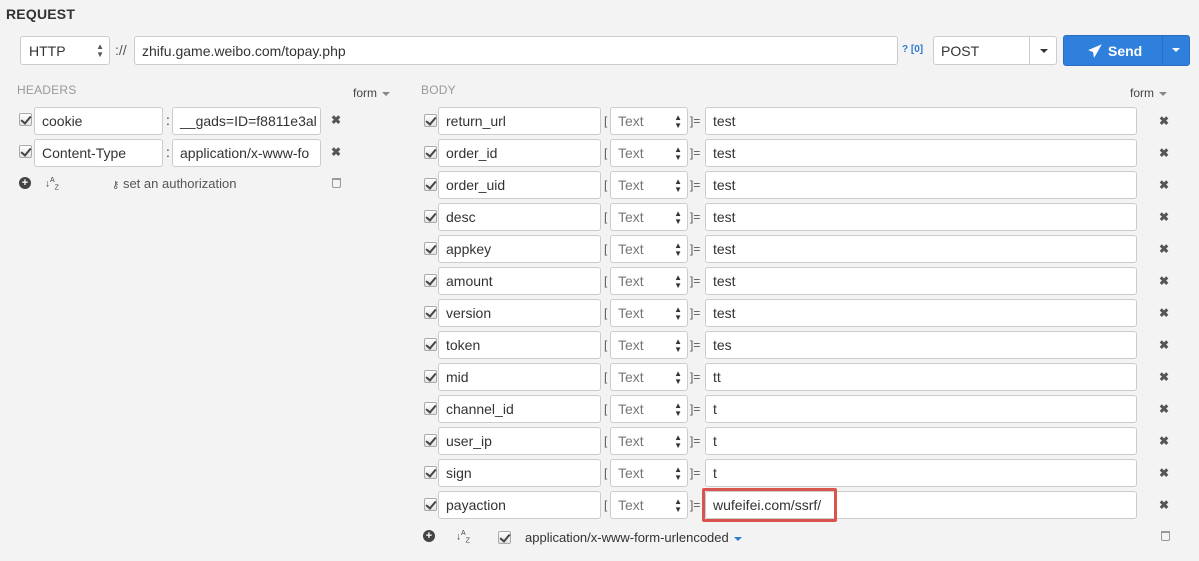  I want to click on body-param-name-input: order_id, so click(519, 153).